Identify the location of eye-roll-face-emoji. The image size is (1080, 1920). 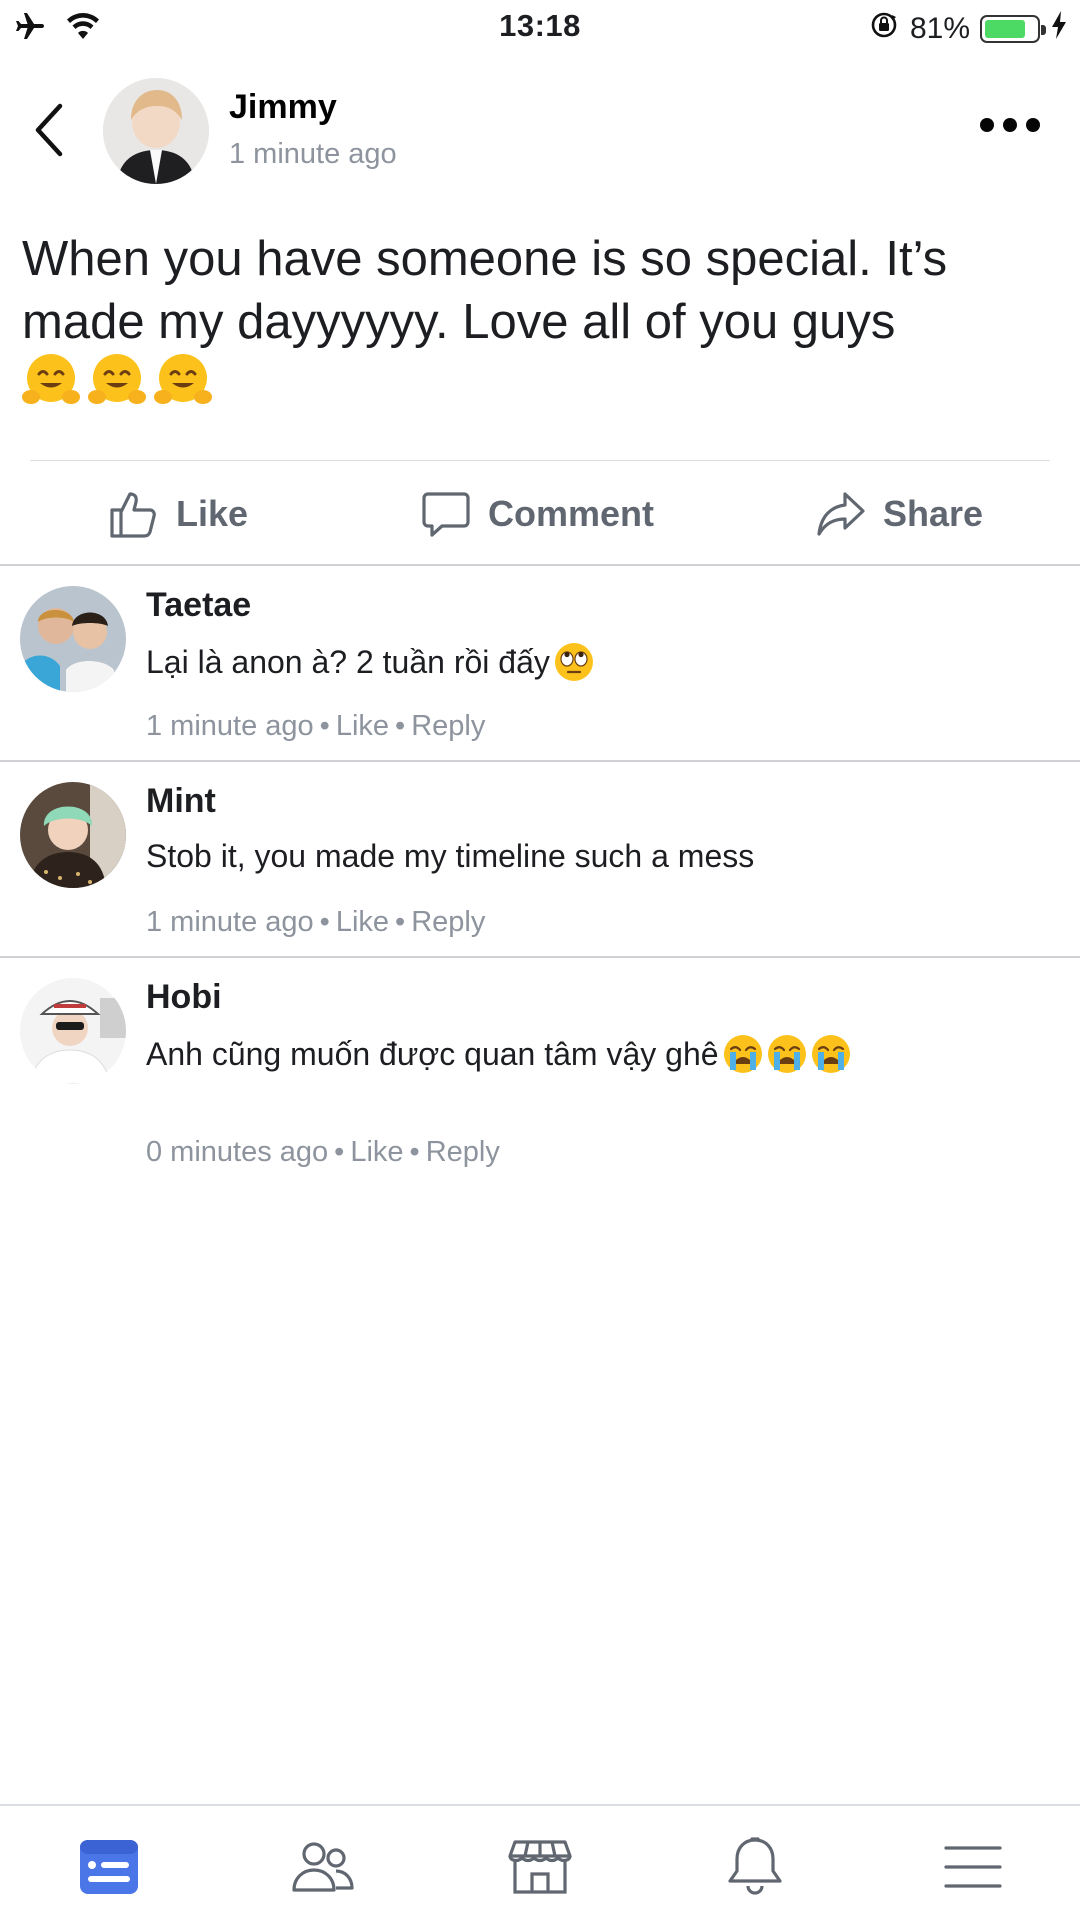
(573, 662).